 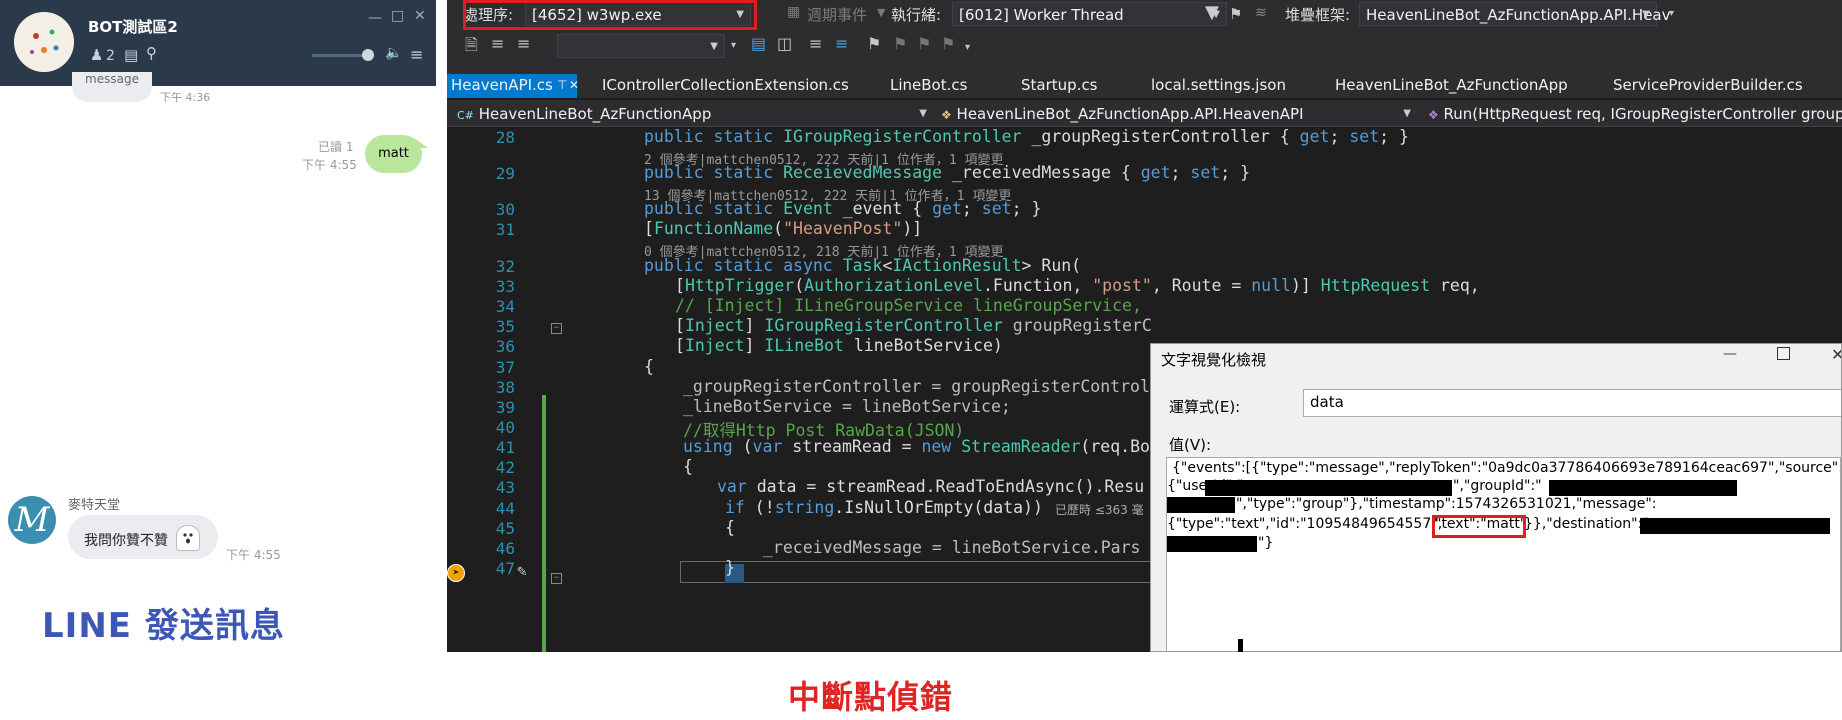 What do you see at coordinates (505, 508) in the screenshot?
I see `line-number: 44` at bounding box center [505, 508].